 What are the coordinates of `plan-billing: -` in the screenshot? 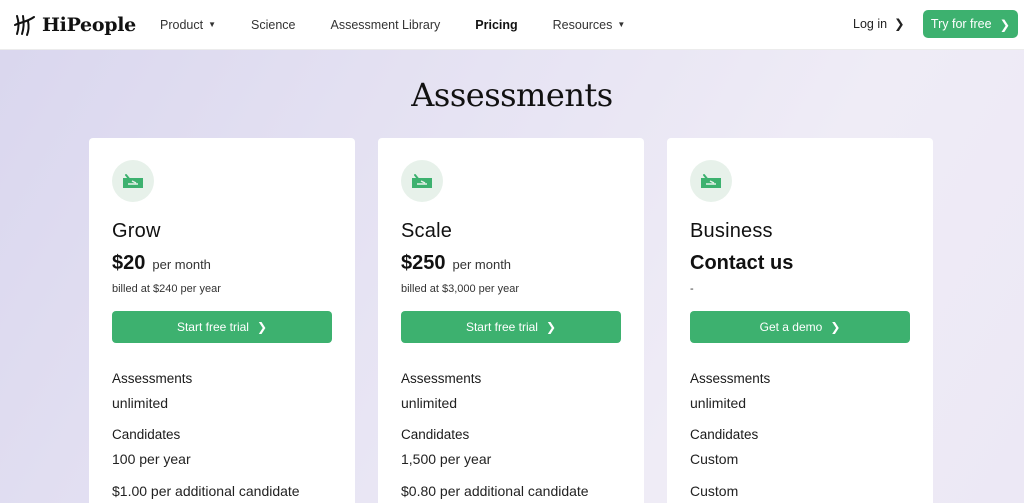 It's located at (692, 289).